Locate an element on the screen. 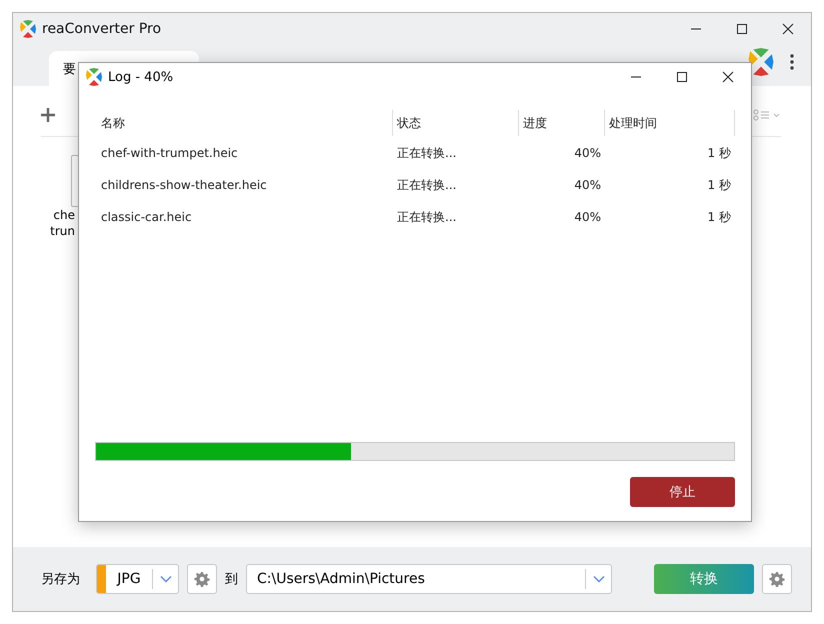 Image resolution: width=824 pixels, height=624 pixels. save-as-label: 另存为 is located at coordinates (60, 579).